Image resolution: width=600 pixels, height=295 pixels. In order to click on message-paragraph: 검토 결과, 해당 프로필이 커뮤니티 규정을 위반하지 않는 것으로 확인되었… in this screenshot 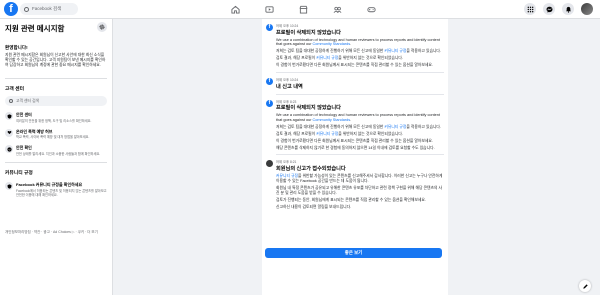, I will do `click(360, 134)`.